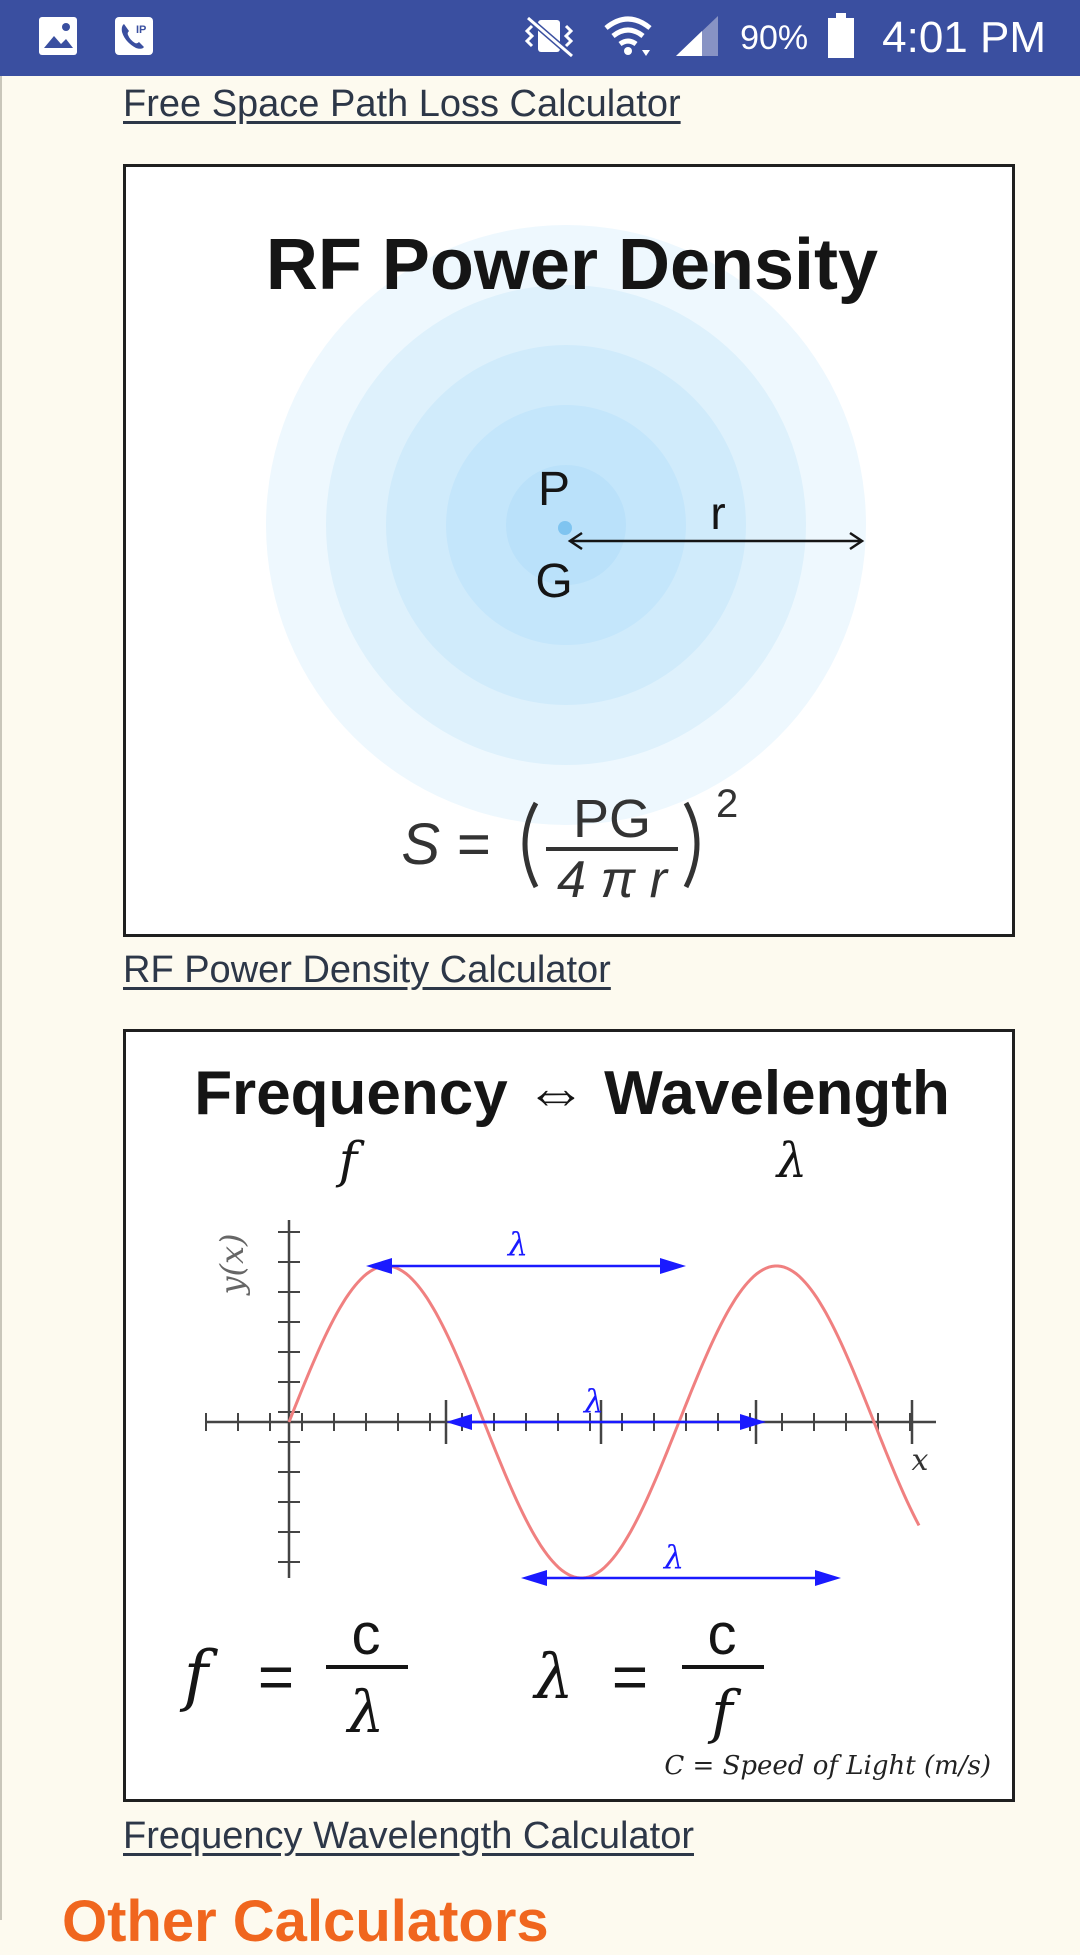  Describe the element at coordinates (606, 1406) in the screenshot. I see `lambda-arrow-middle: λ` at that location.